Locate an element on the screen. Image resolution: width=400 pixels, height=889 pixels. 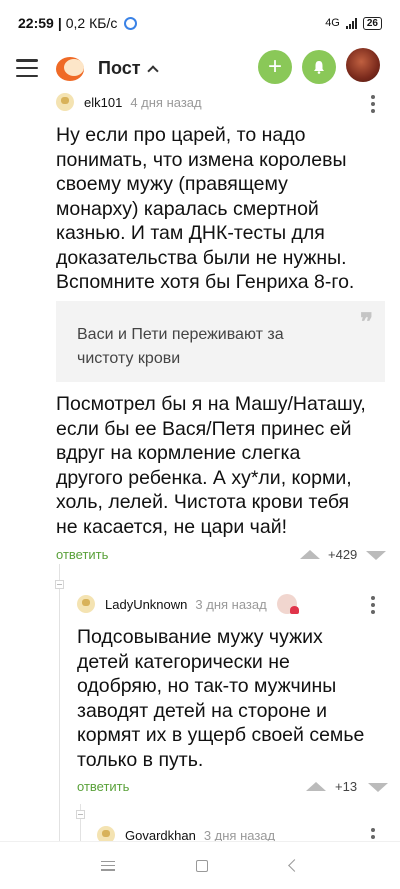
battery-icon: 26 is located at coordinates (372, 23).